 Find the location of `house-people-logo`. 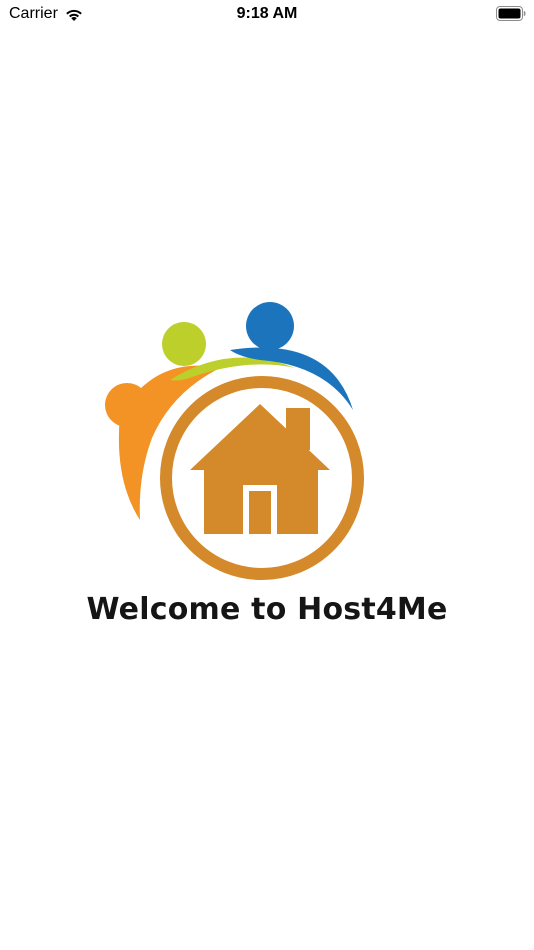

house-people-logo is located at coordinates (234, 441).